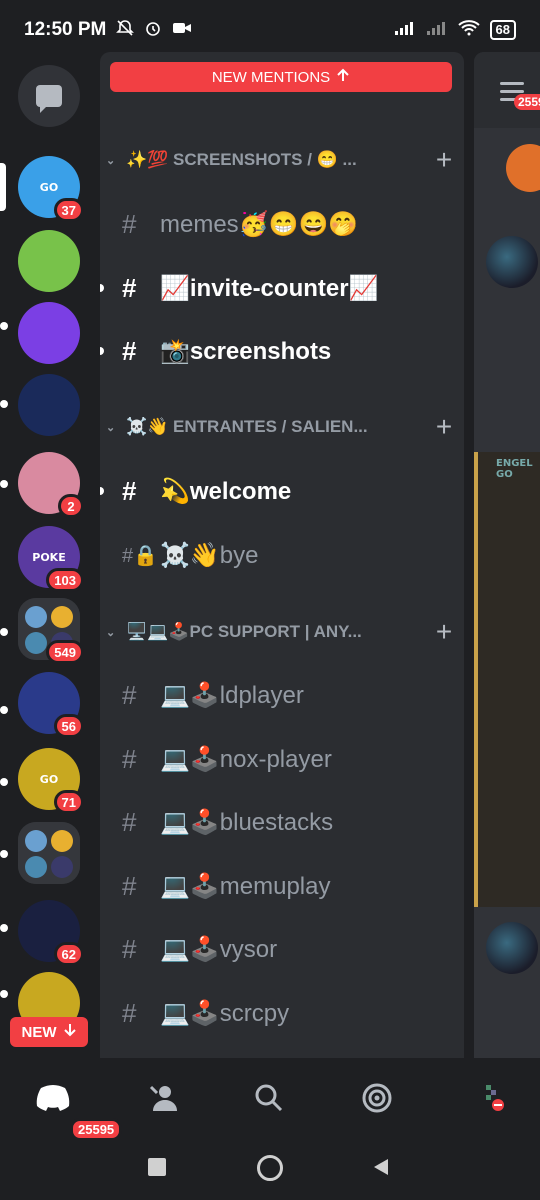  Describe the element at coordinates (381, 1169) in the screenshot. I see `back-icon` at that location.